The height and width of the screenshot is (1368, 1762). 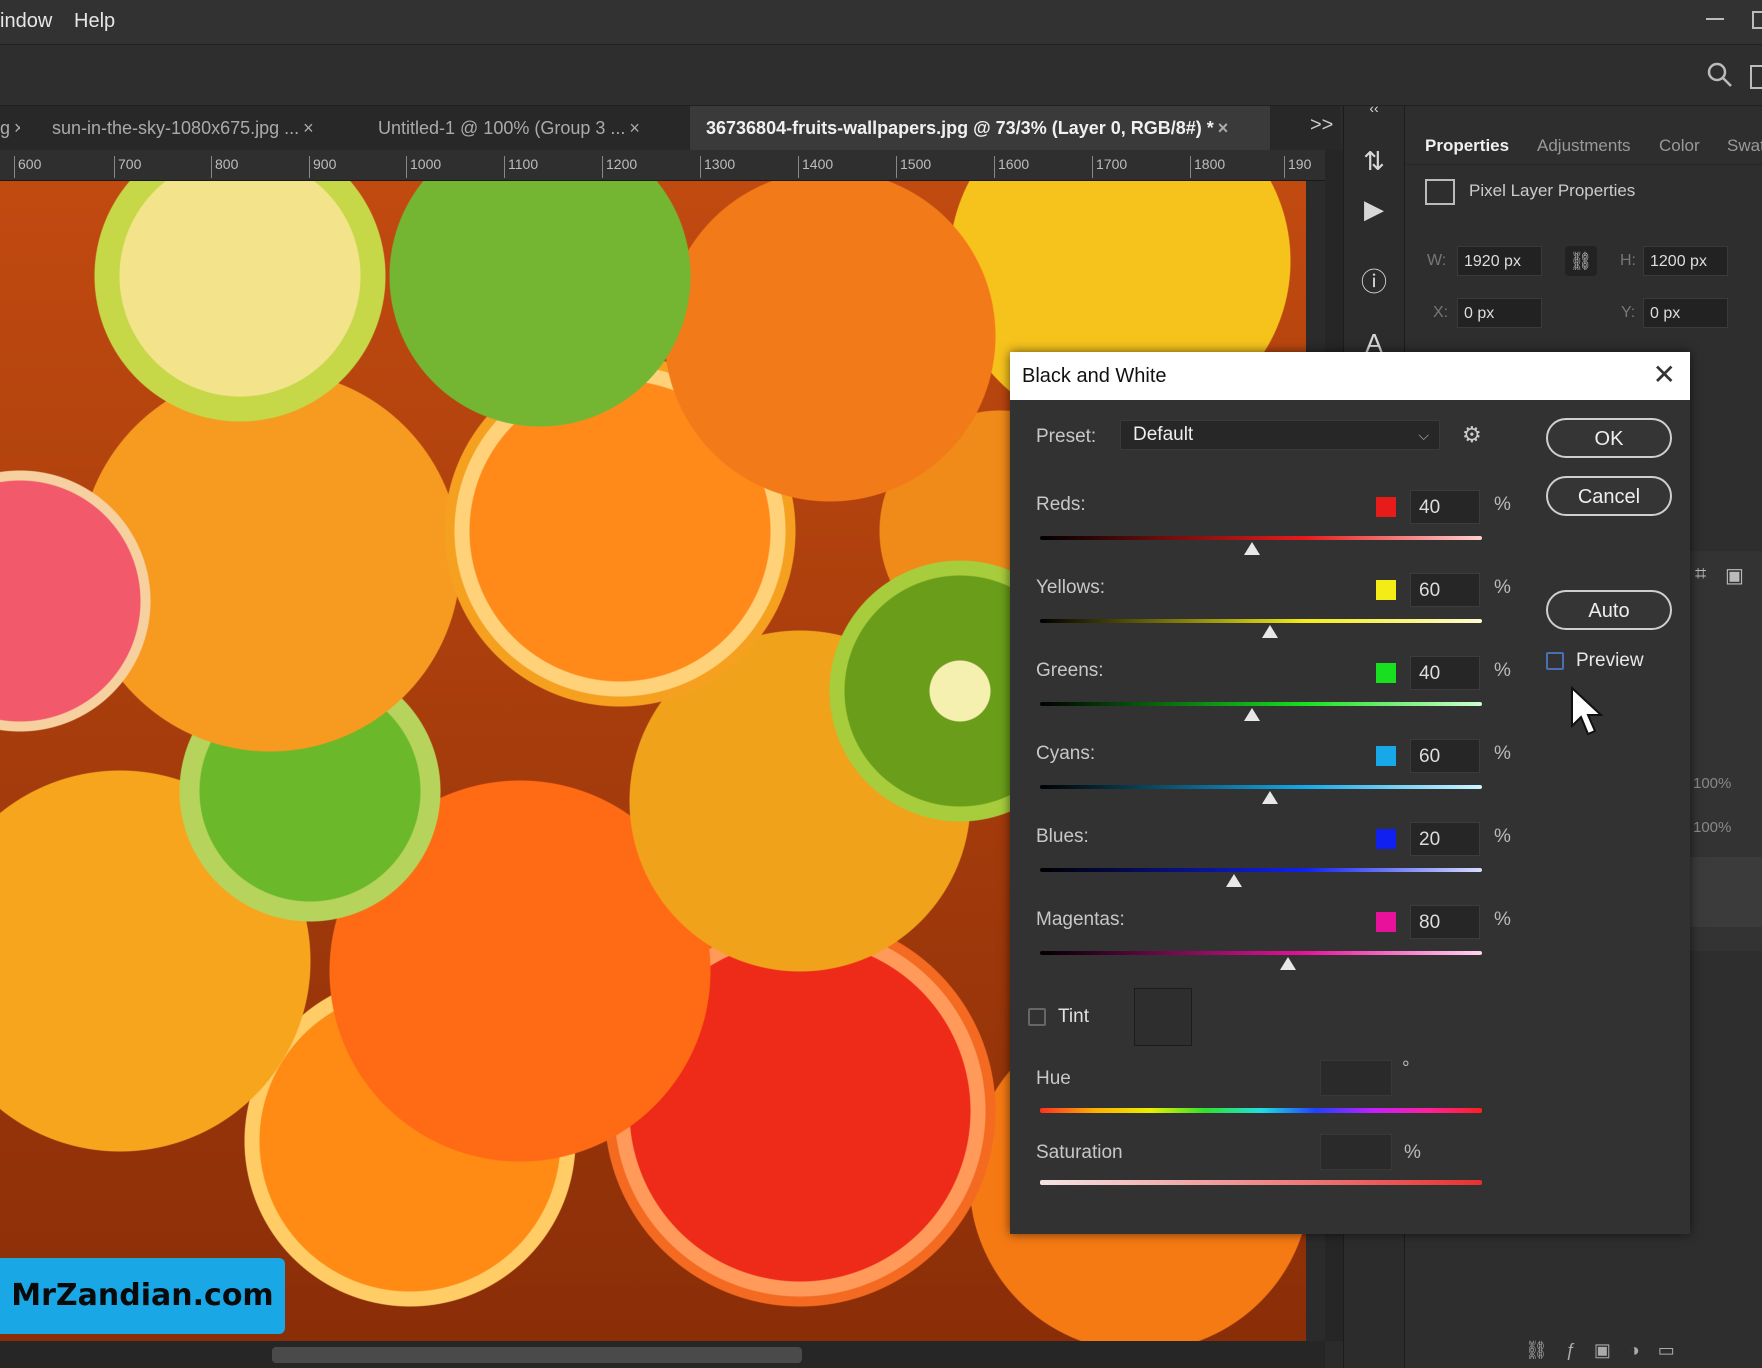 What do you see at coordinates (94, 21) in the screenshot?
I see `menu-help: Help` at bounding box center [94, 21].